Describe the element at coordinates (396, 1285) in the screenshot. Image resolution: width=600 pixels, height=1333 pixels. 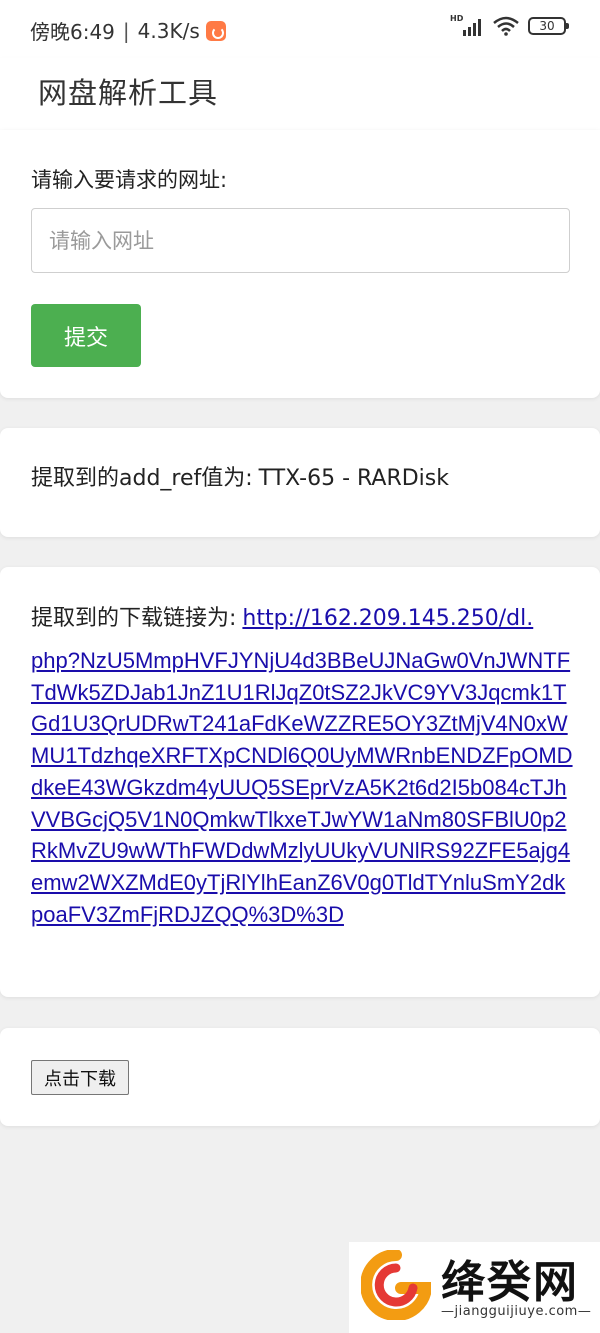
I see `watermark-logo-icon` at that location.